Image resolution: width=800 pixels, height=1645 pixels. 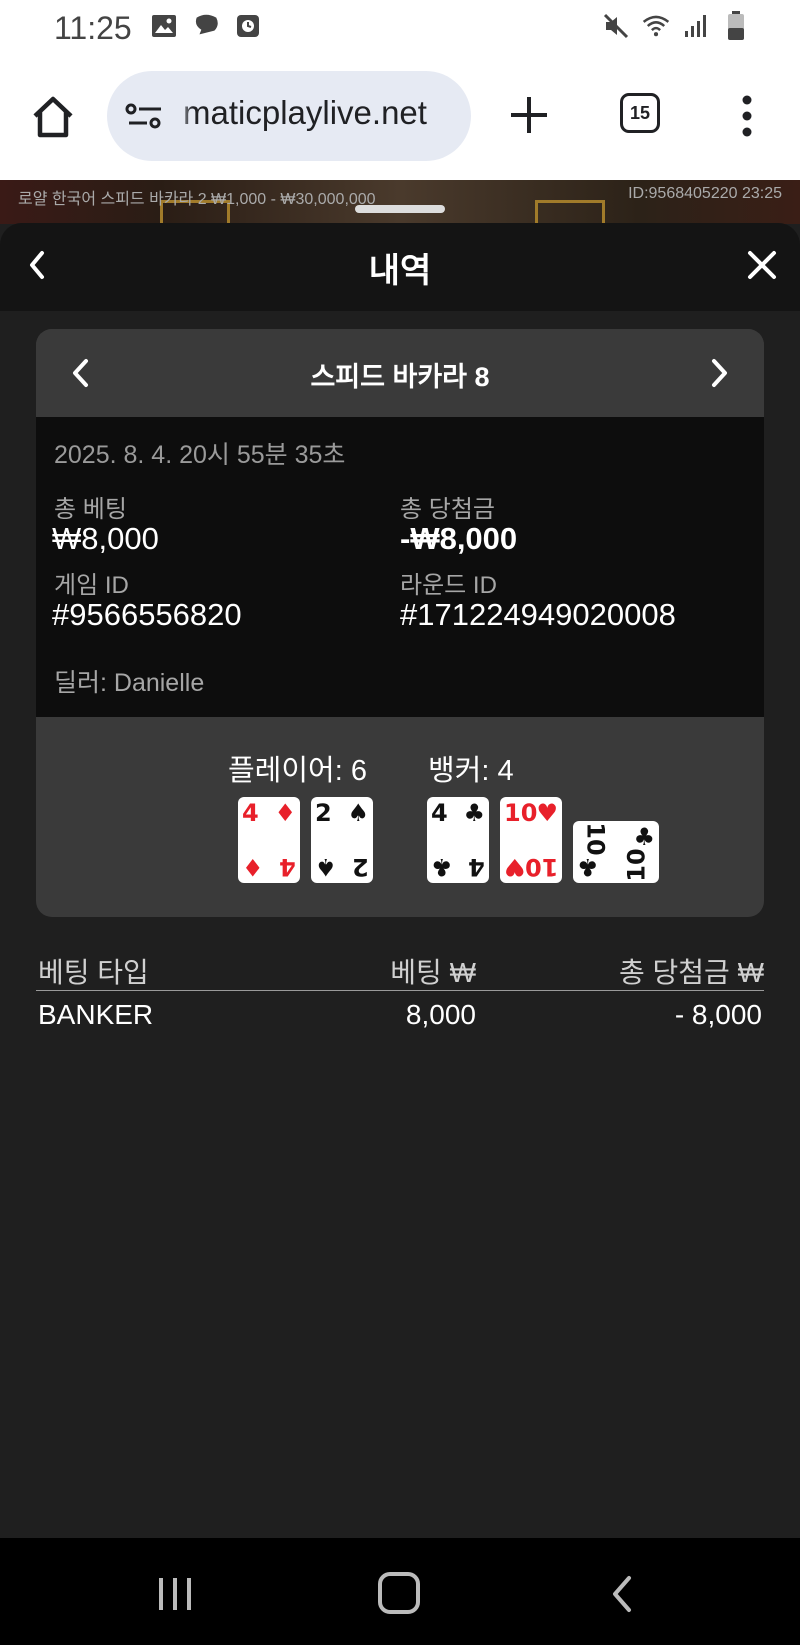 What do you see at coordinates (447, 509) in the screenshot?
I see `total-win-label: 총 당첨금` at bounding box center [447, 509].